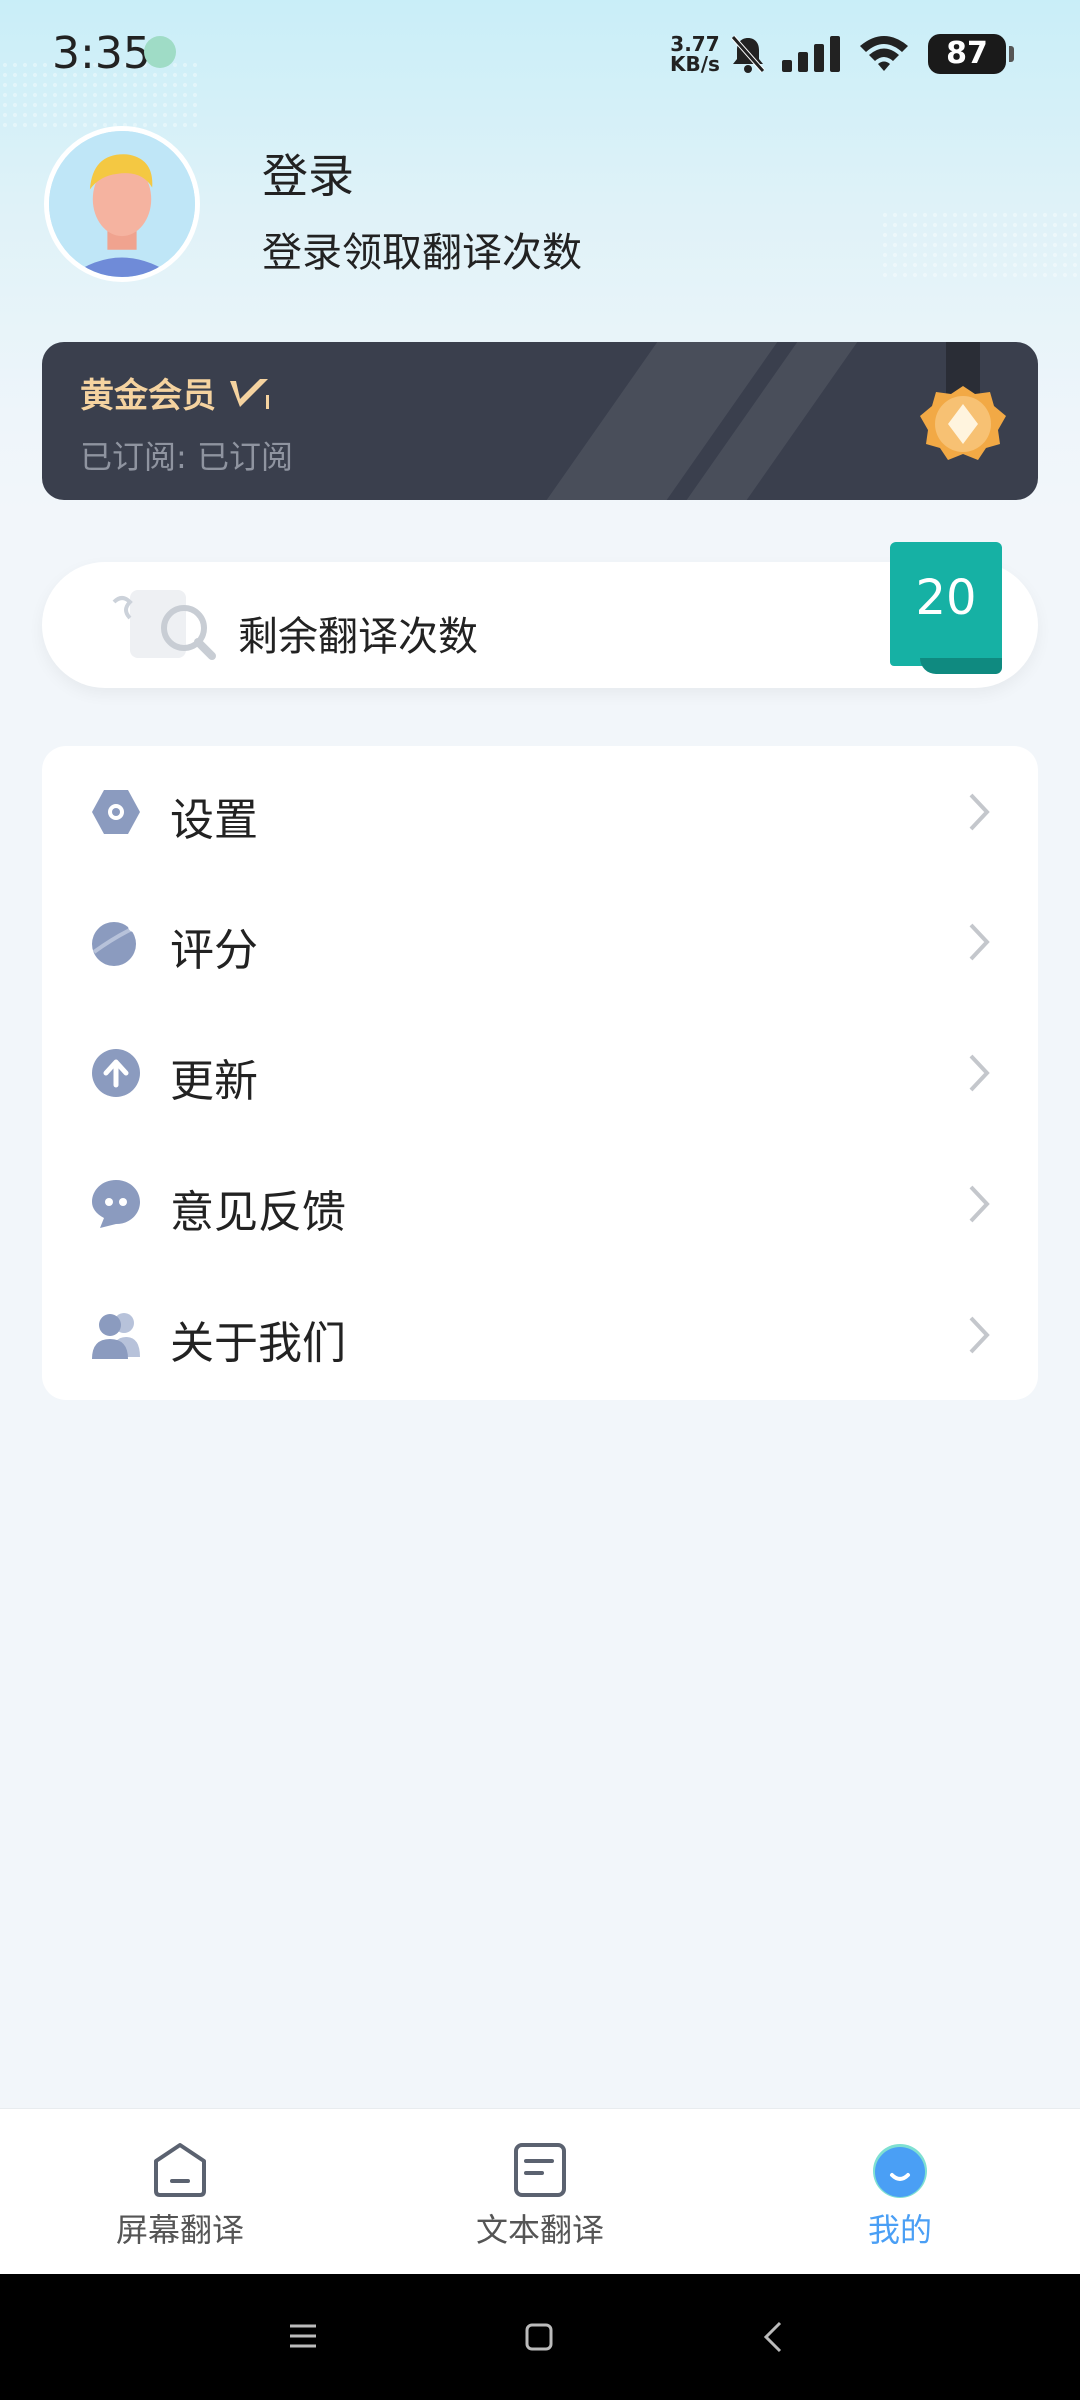 The width and height of the screenshot is (1080, 2400). Describe the element at coordinates (884, 53) in the screenshot. I see `wifi-icon` at that location.